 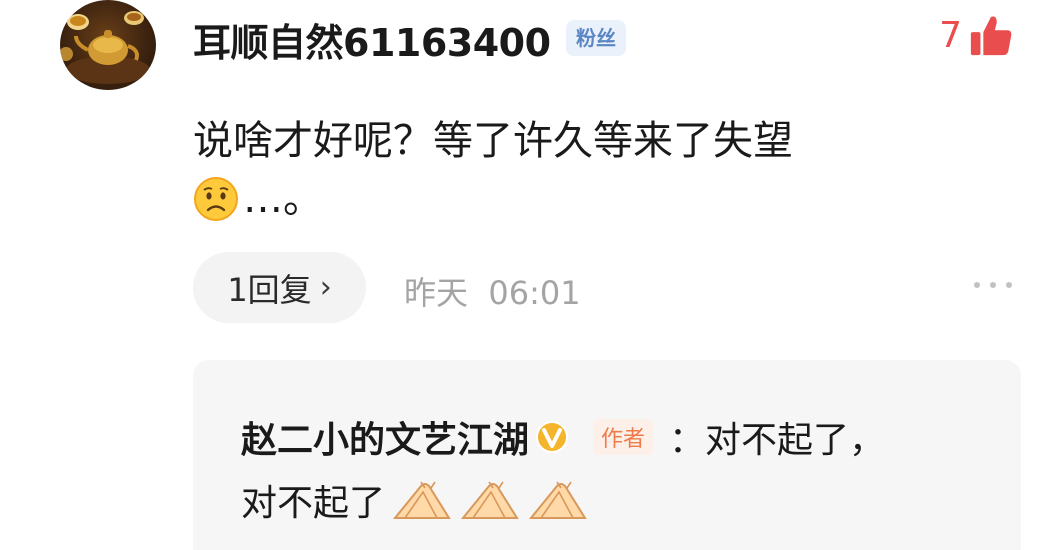 I want to click on comment-body: 说啥才好呢？等了许久等来了失望, so click(x=493, y=141).